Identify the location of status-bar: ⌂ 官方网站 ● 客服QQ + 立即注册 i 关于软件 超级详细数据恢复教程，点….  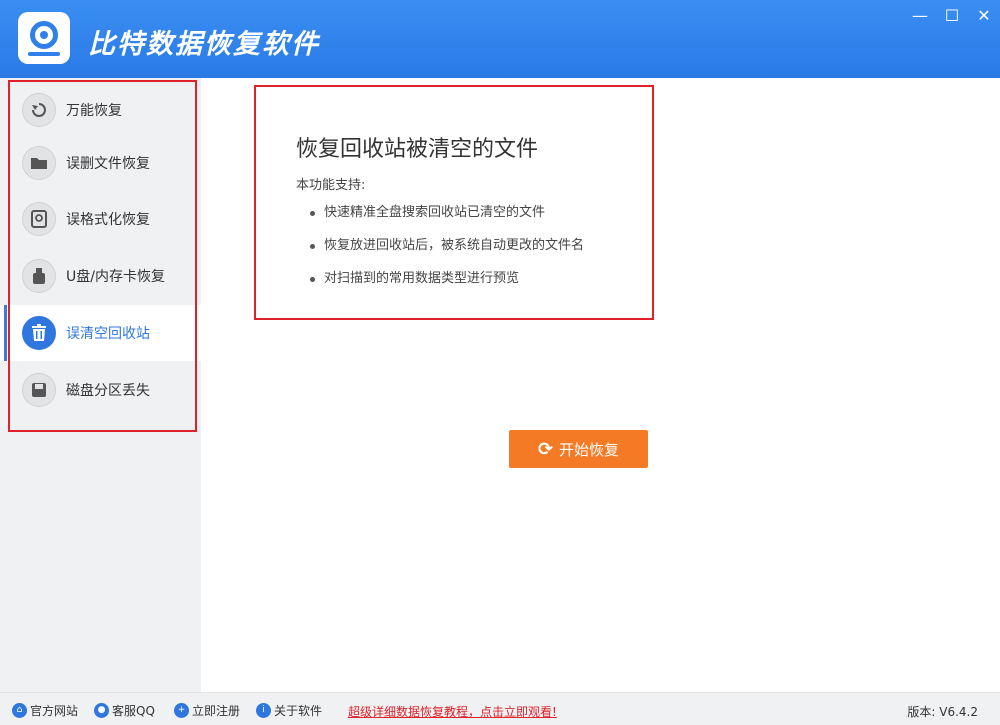
(500, 708).